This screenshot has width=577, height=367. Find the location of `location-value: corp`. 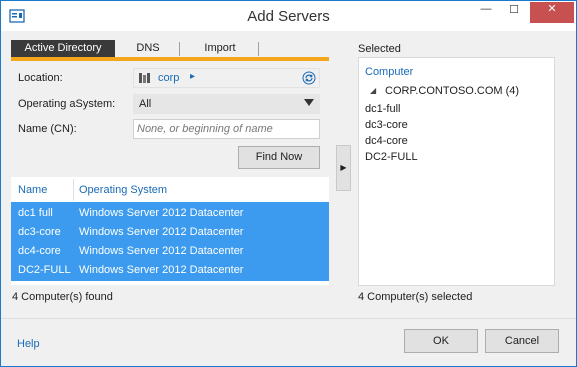

location-value: corp is located at coordinates (169, 78).